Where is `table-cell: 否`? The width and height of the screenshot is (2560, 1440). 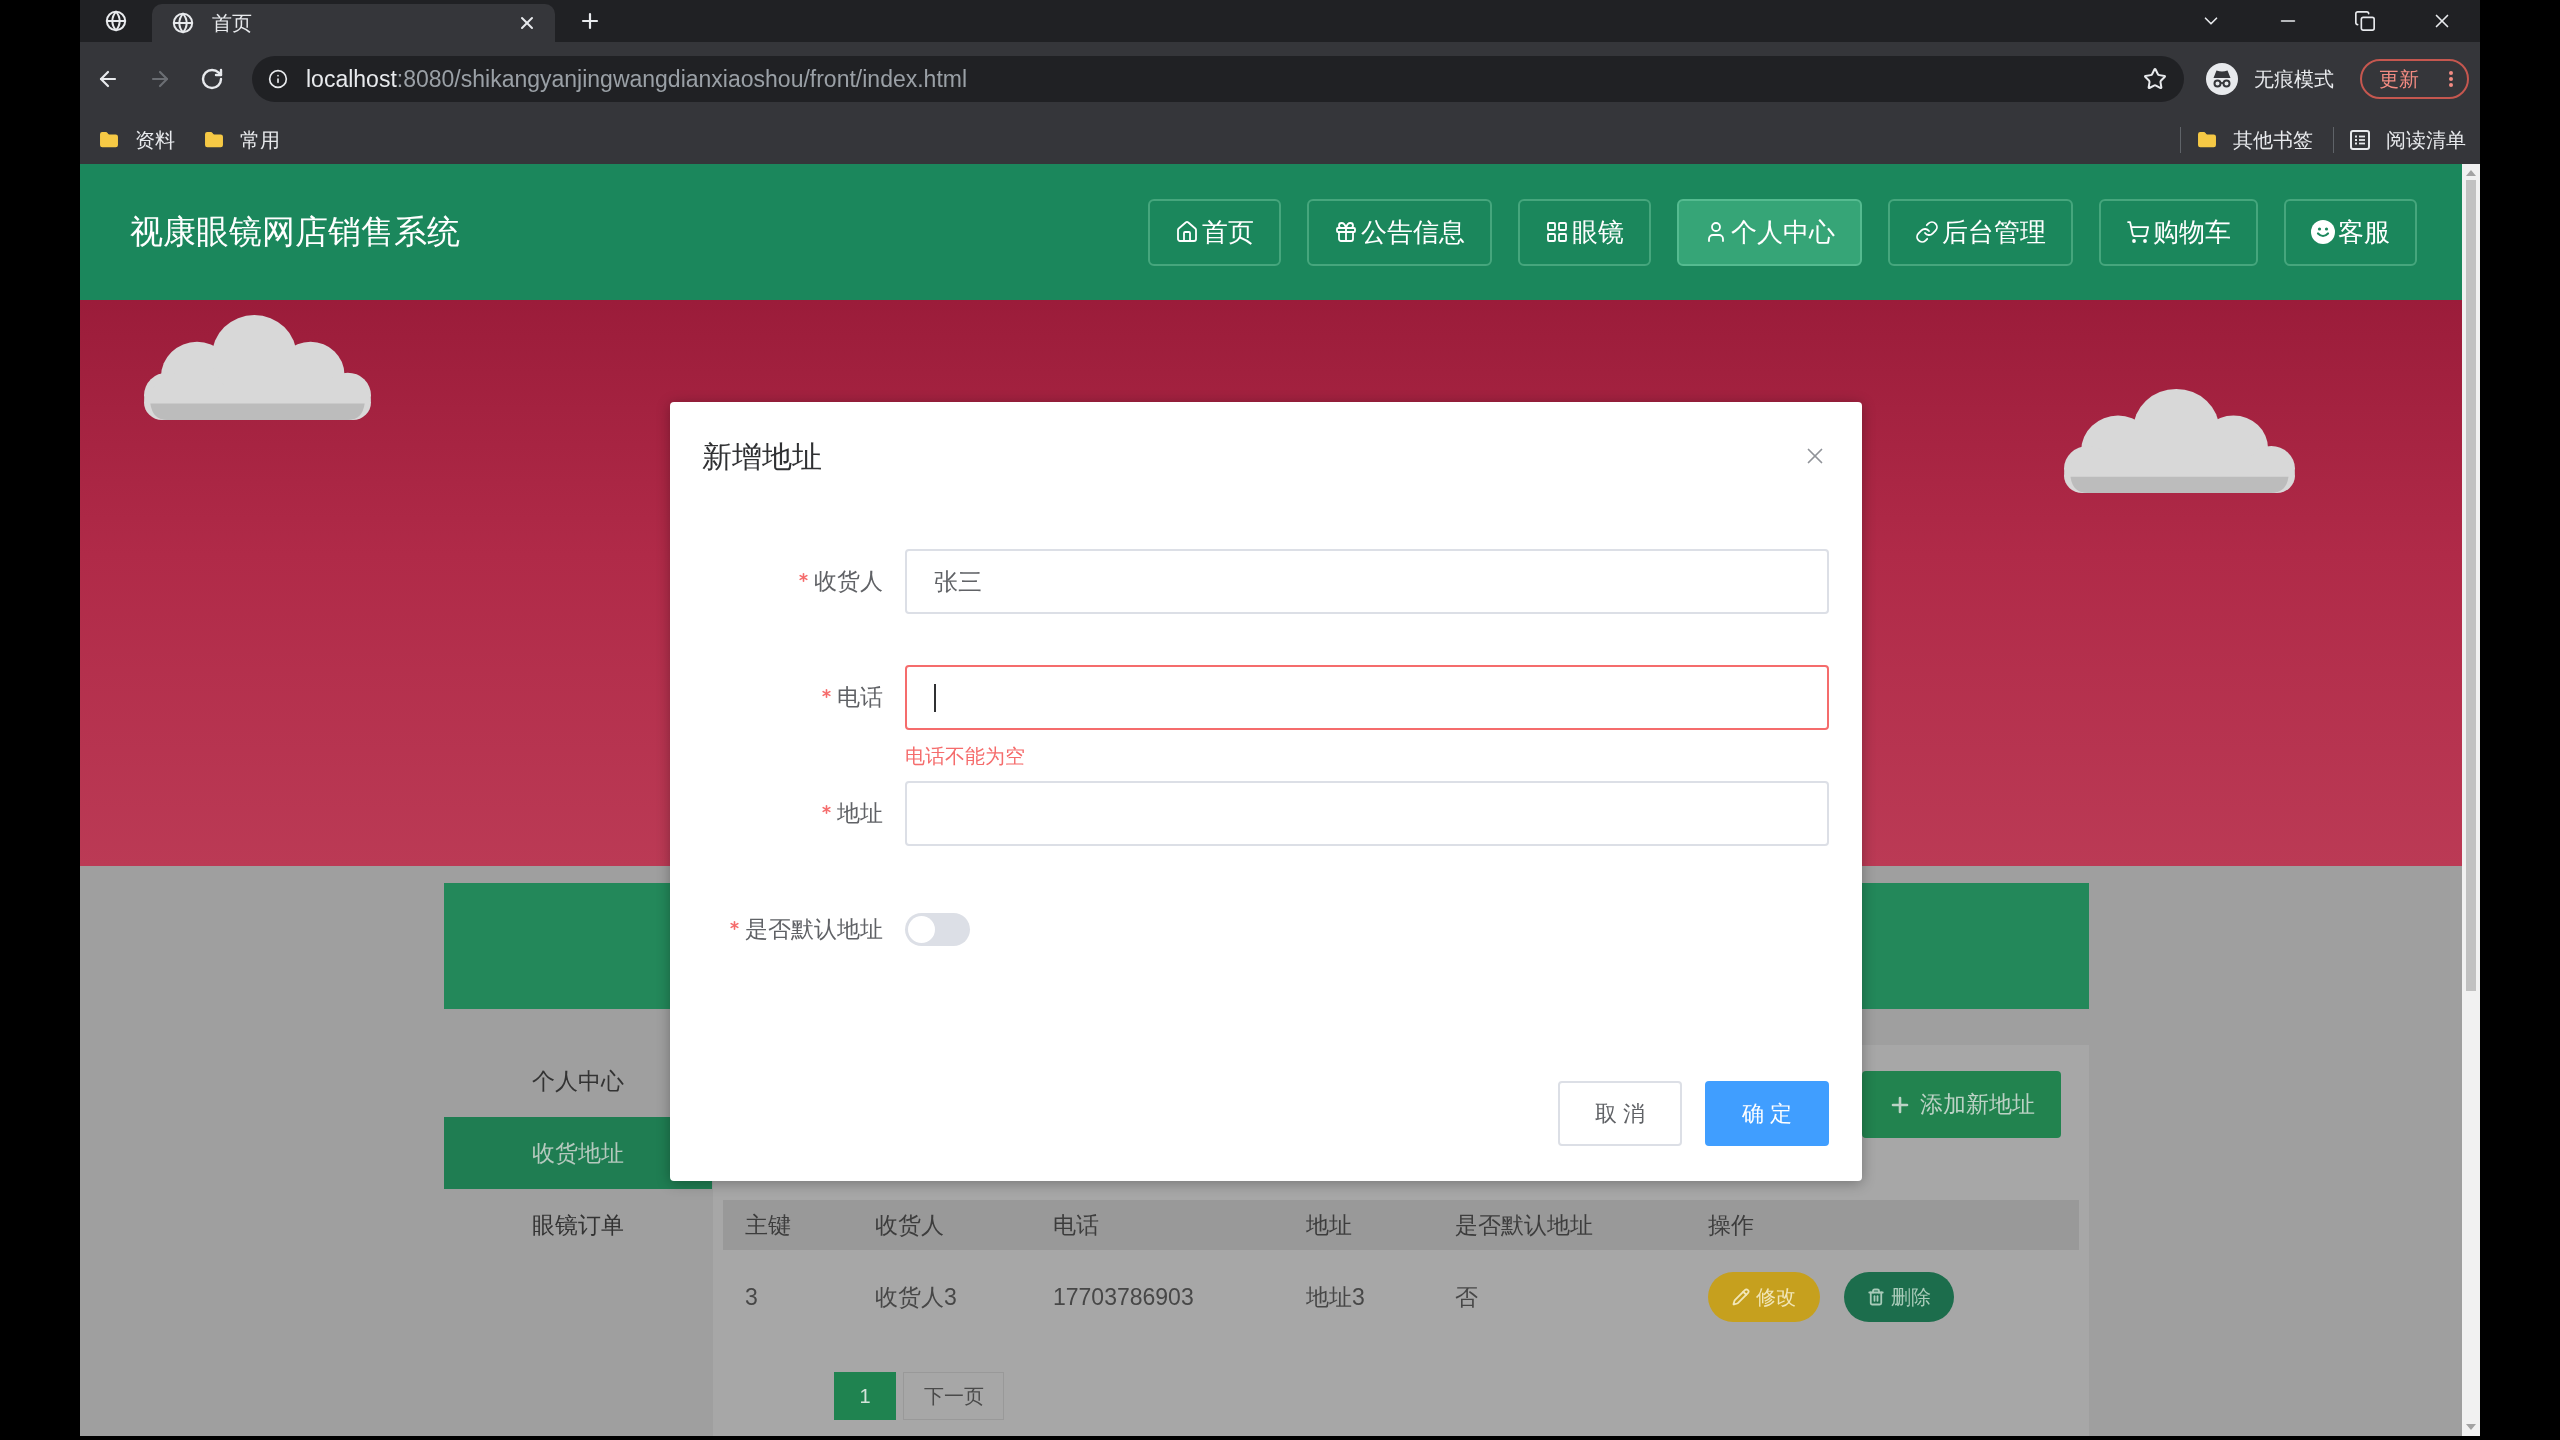
table-cell: 否 is located at coordinates (1466, 1296).